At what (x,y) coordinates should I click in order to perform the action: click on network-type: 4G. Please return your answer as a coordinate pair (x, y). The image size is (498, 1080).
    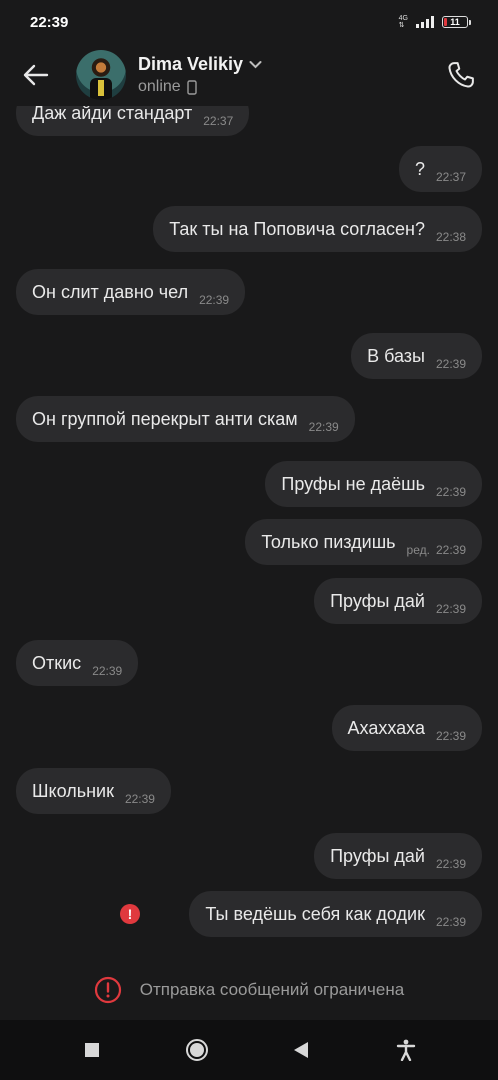
    Looking at the image, I should click on (403, 18).